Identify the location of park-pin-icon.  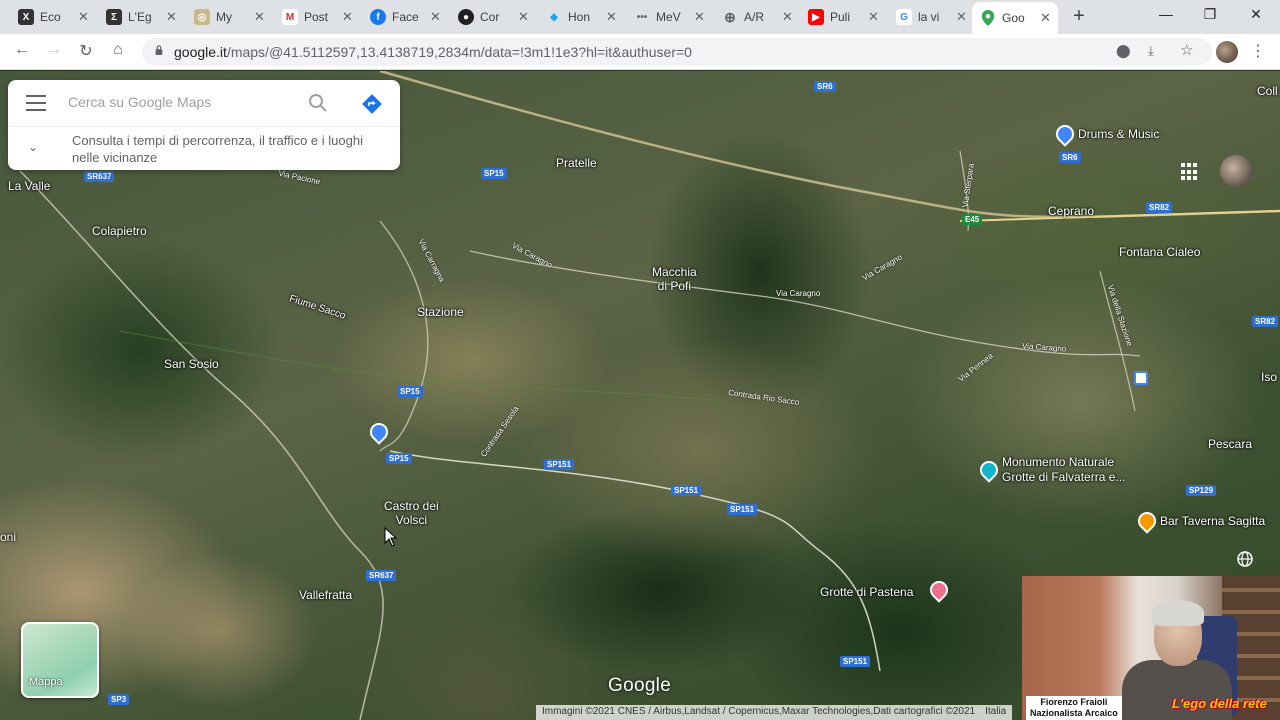
(989, 470).